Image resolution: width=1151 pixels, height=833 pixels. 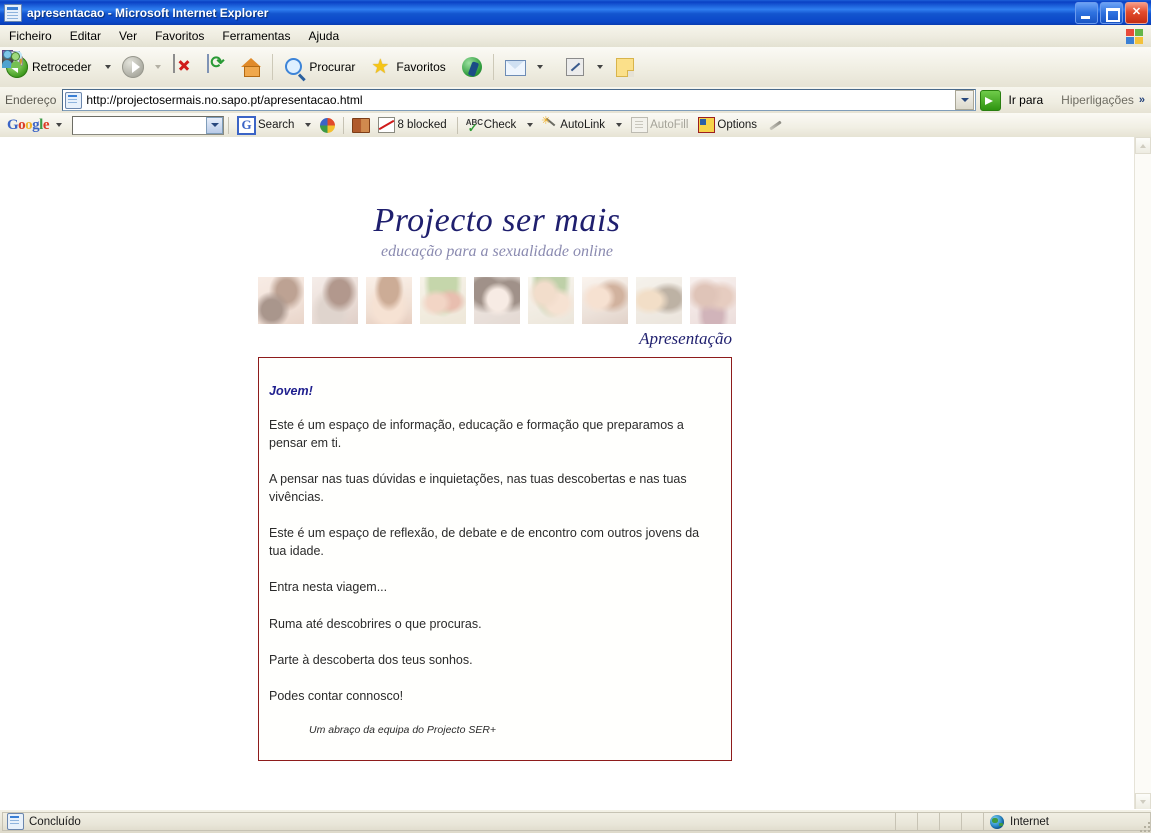 What do you see at coordinates (31, 100) in the screenshot?
I see `address-label: Endereço` at bounding box center [31, 100].